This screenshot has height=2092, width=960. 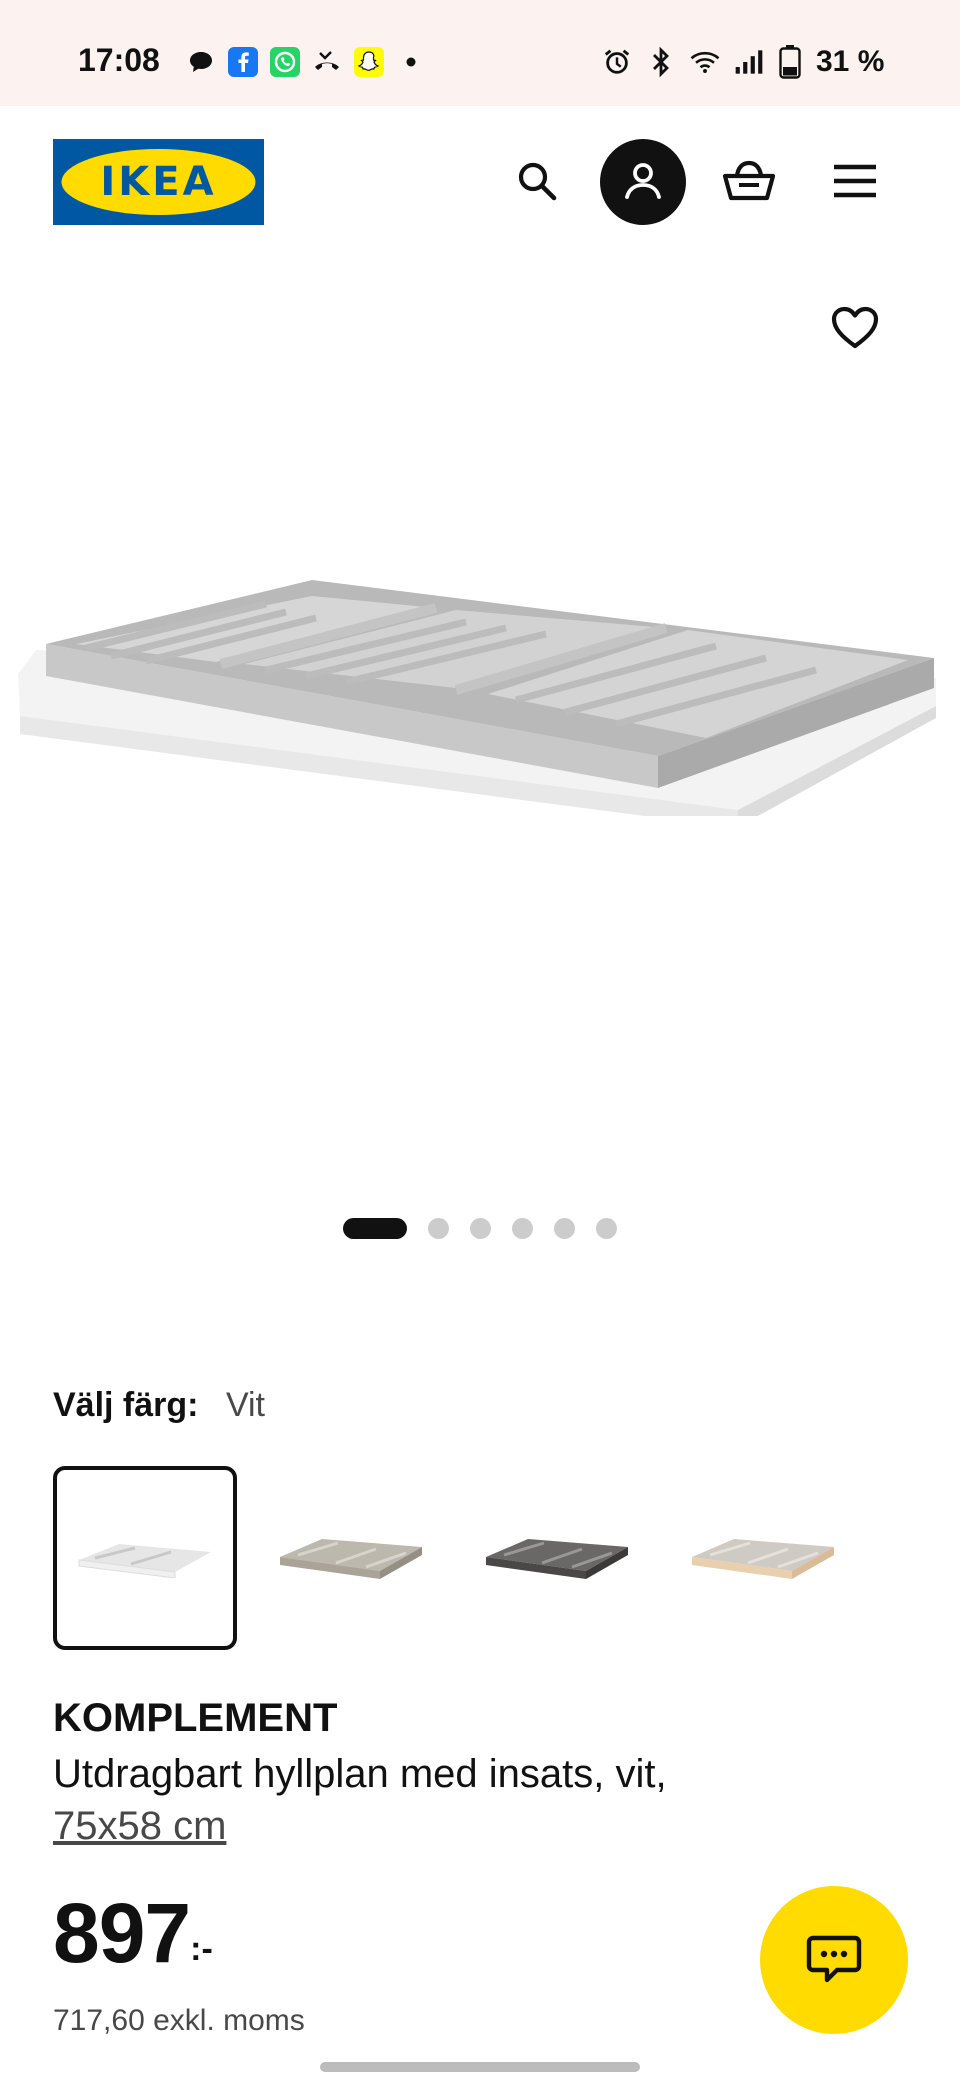 I want to click on product-description: Utdragbart hyllplan med insats, vit,, so click(x=360, y=1774).